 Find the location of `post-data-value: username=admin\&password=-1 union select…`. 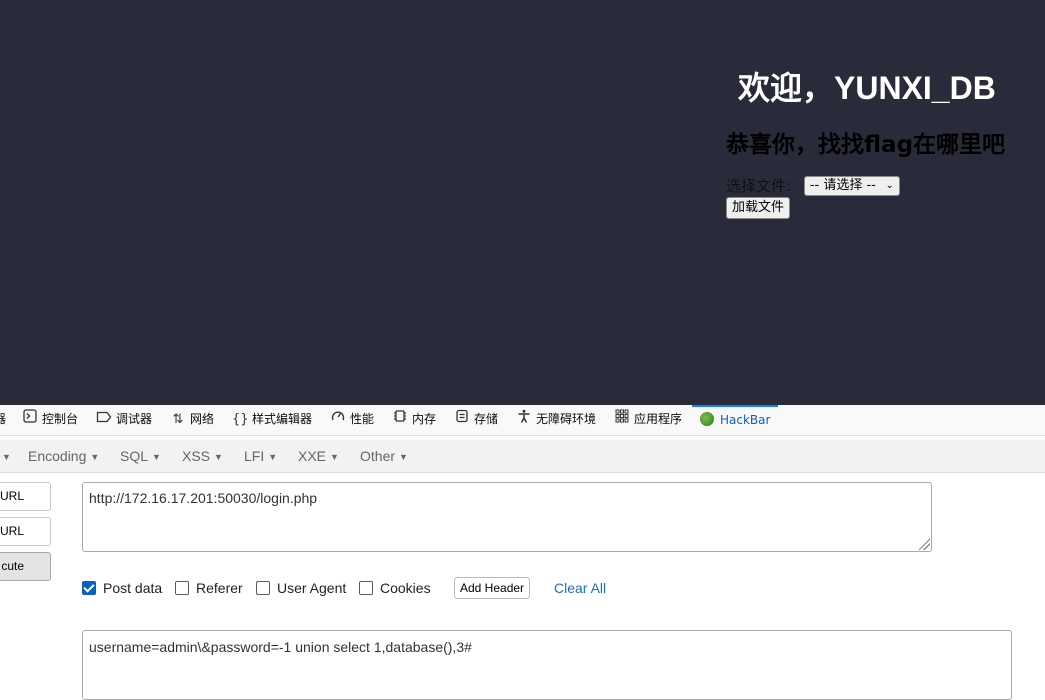

post-data-value: username=admin\&password=-1 union select… is located at coordinates (280, 647).